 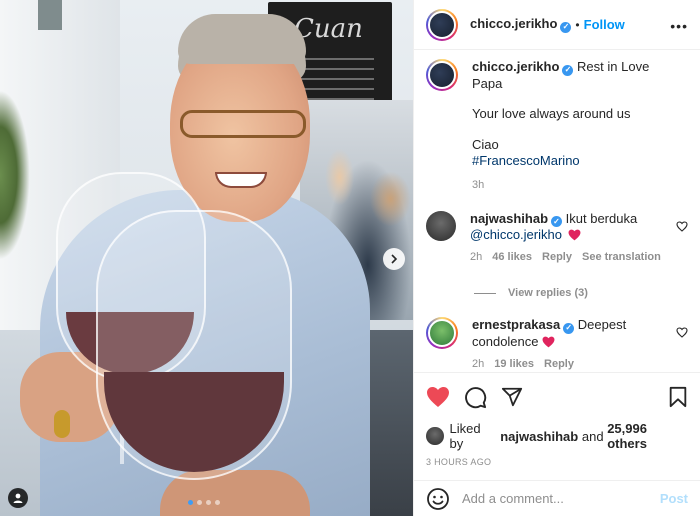 I want to click on photo-plant, so click(x=15, y=175).